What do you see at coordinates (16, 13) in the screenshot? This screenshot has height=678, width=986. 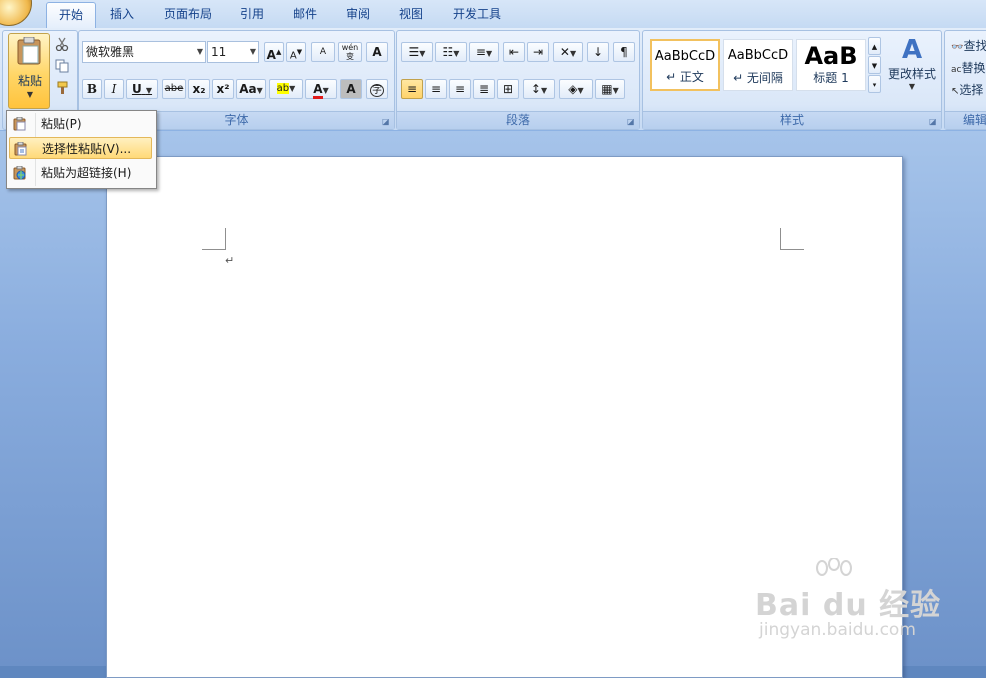 I see `office-button` at bounding box center [16, 13].